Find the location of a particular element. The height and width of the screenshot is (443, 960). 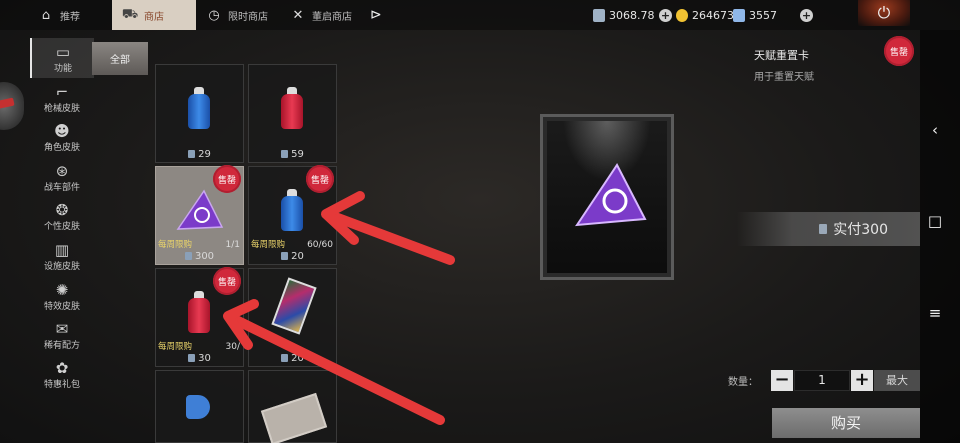

shop-item-card: 20 is located at coordinates (292, 317).